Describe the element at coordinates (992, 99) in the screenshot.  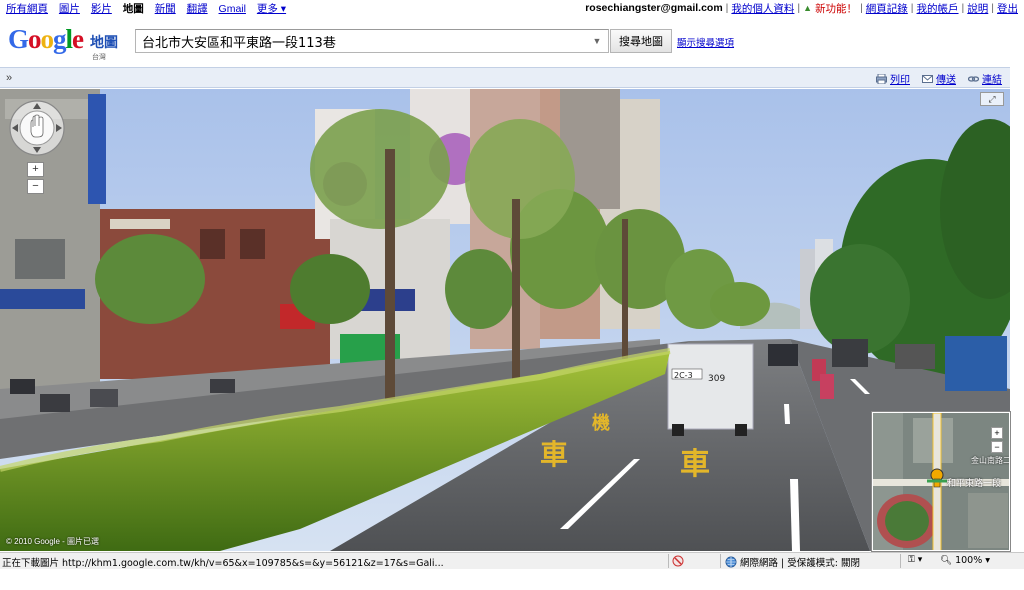
I see `fullscreen-toggle-button: ⤢` at that location.